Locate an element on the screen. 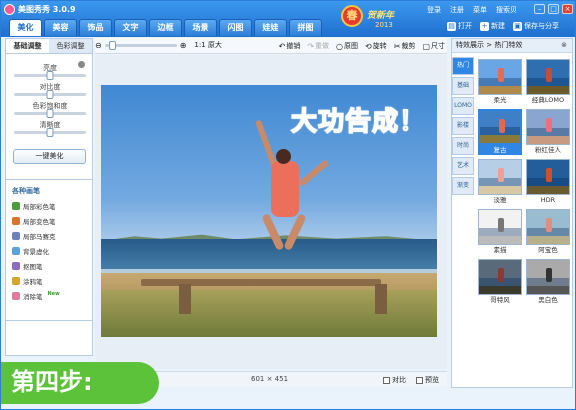 The width and height of the screenshot is (576, 410). maximize-icon: □ is located at coordinates (553, 9).